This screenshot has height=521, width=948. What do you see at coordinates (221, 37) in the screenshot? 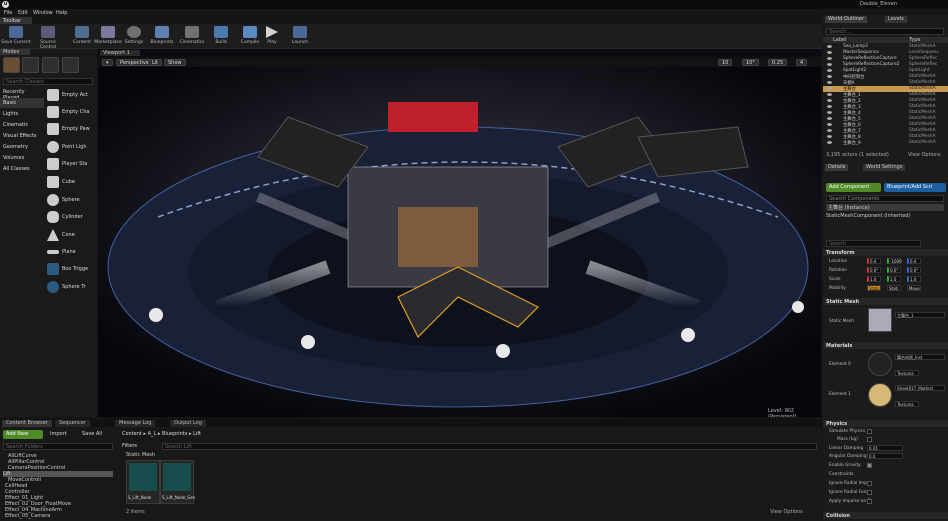
I see `build-button: Build` at bounding box center [221, 37].